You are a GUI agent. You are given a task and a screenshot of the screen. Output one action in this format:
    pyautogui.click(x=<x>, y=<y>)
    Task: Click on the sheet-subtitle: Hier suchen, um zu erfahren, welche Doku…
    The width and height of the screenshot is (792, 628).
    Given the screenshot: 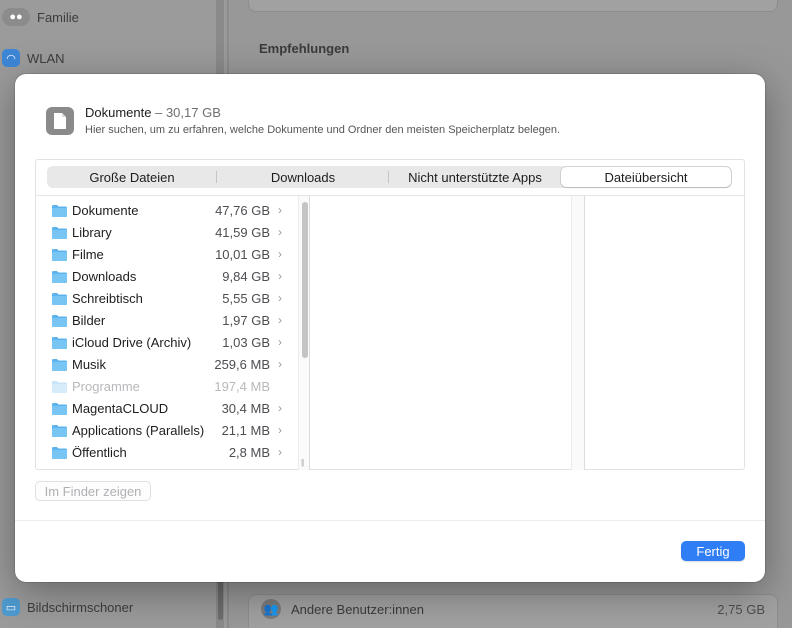 What is the action you would take?
    pyautogui.click(x=323, y=130)
    